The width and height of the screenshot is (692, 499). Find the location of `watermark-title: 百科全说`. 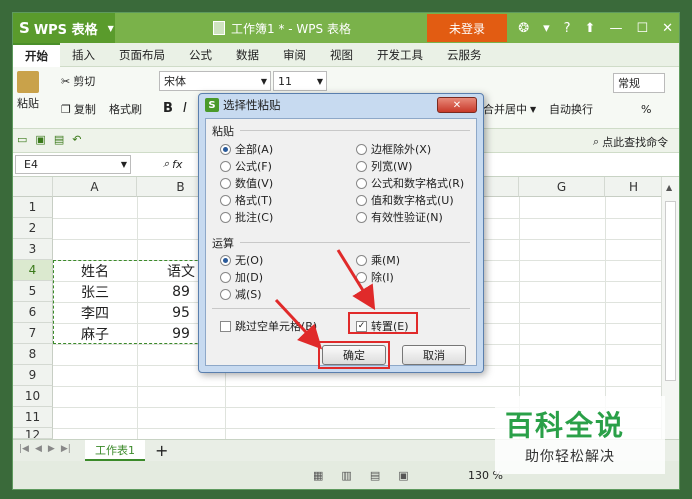

watermark-title: 百科全说 is located at coordinates (565, 425).